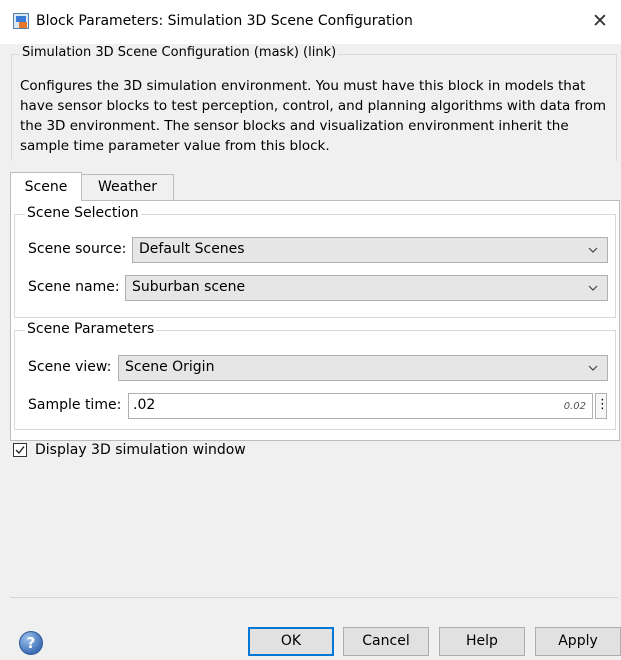 The height and width of the screenshot is (660, 621). I want to click on tab-scene: Scene, so click(46, 186).